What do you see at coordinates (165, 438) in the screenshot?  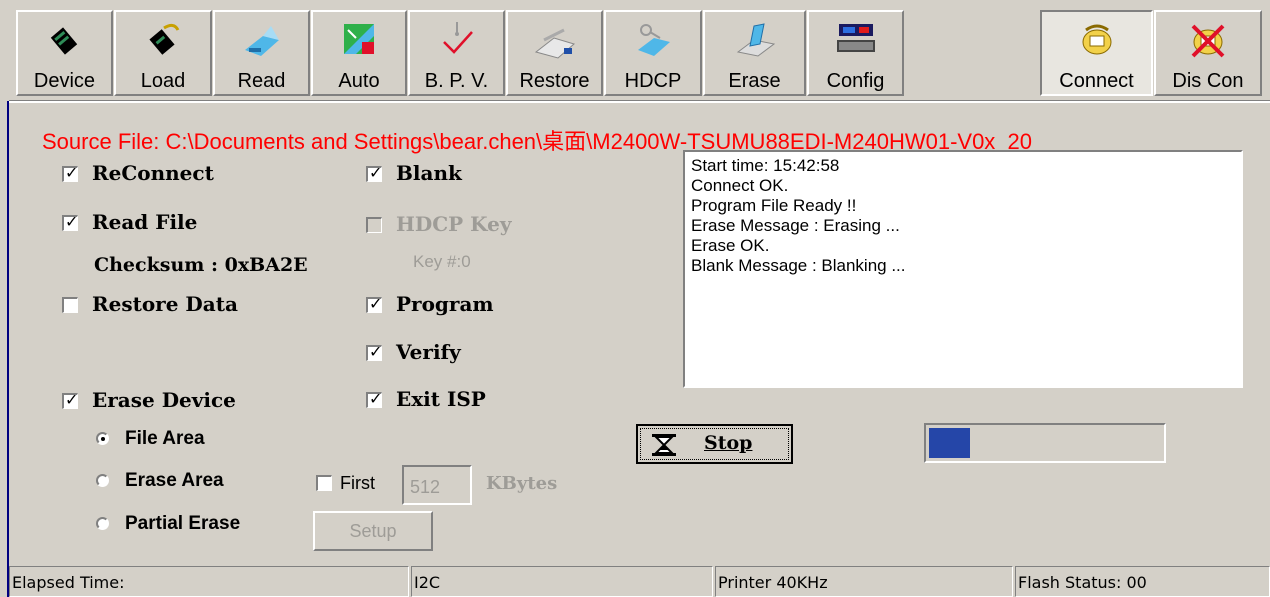 I see `file-area-label: File Area` at bounding box center [165, 438].